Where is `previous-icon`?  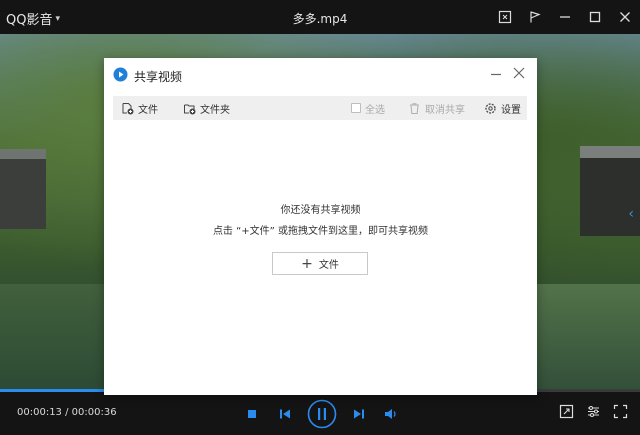 previous-icon is located at coordinates (285, 414).